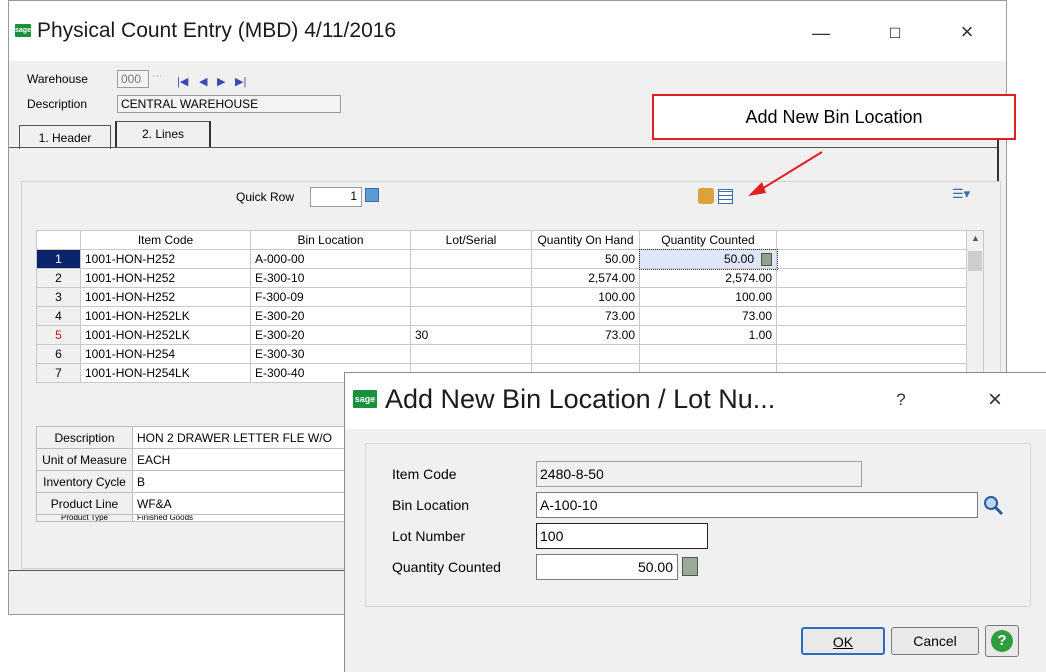  What do you see at coordinates (84, 481) in the screenshot?
I see `info-label: Inventory Cycle` at bounding box center [84, 481].